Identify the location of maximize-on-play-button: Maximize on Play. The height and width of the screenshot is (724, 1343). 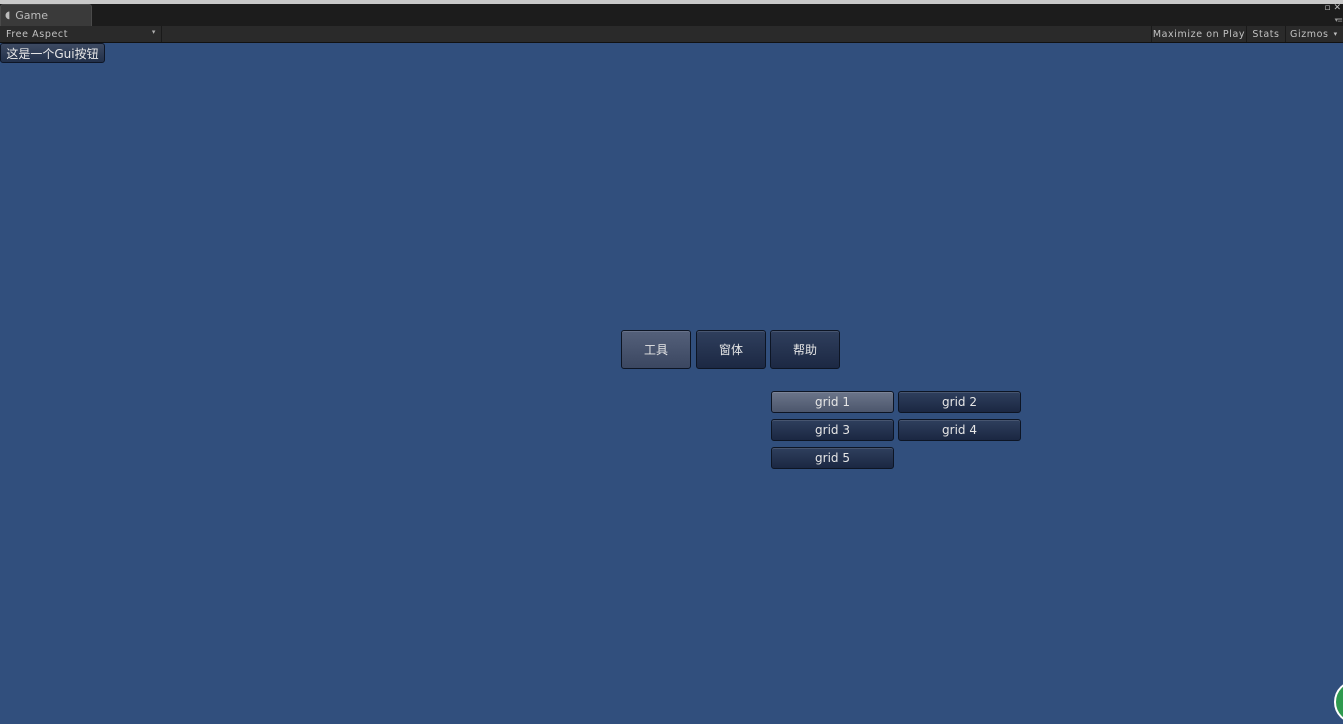
(1198, 34).